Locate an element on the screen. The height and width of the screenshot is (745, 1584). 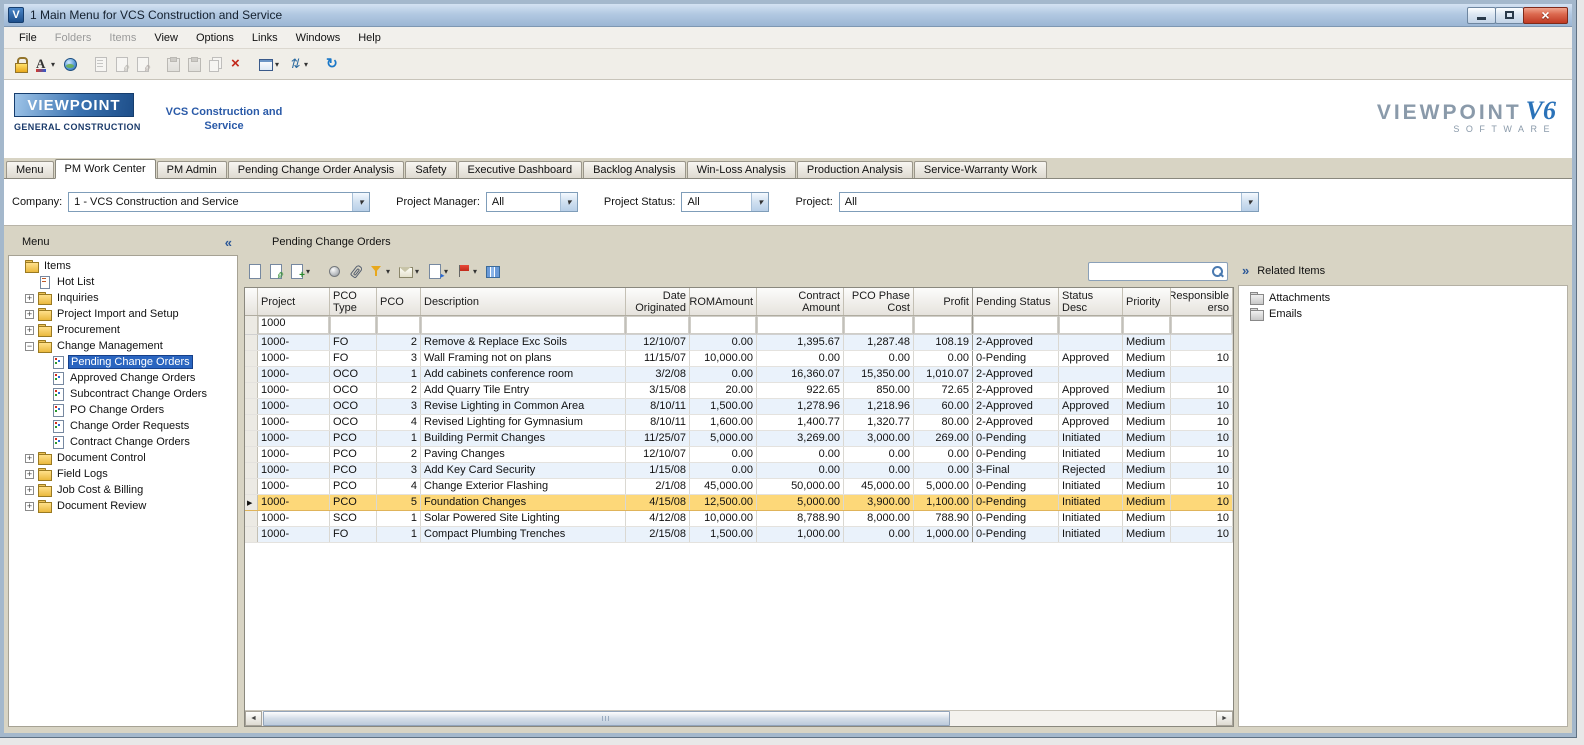
column-chooser-button is located at coordinates (492, 271).